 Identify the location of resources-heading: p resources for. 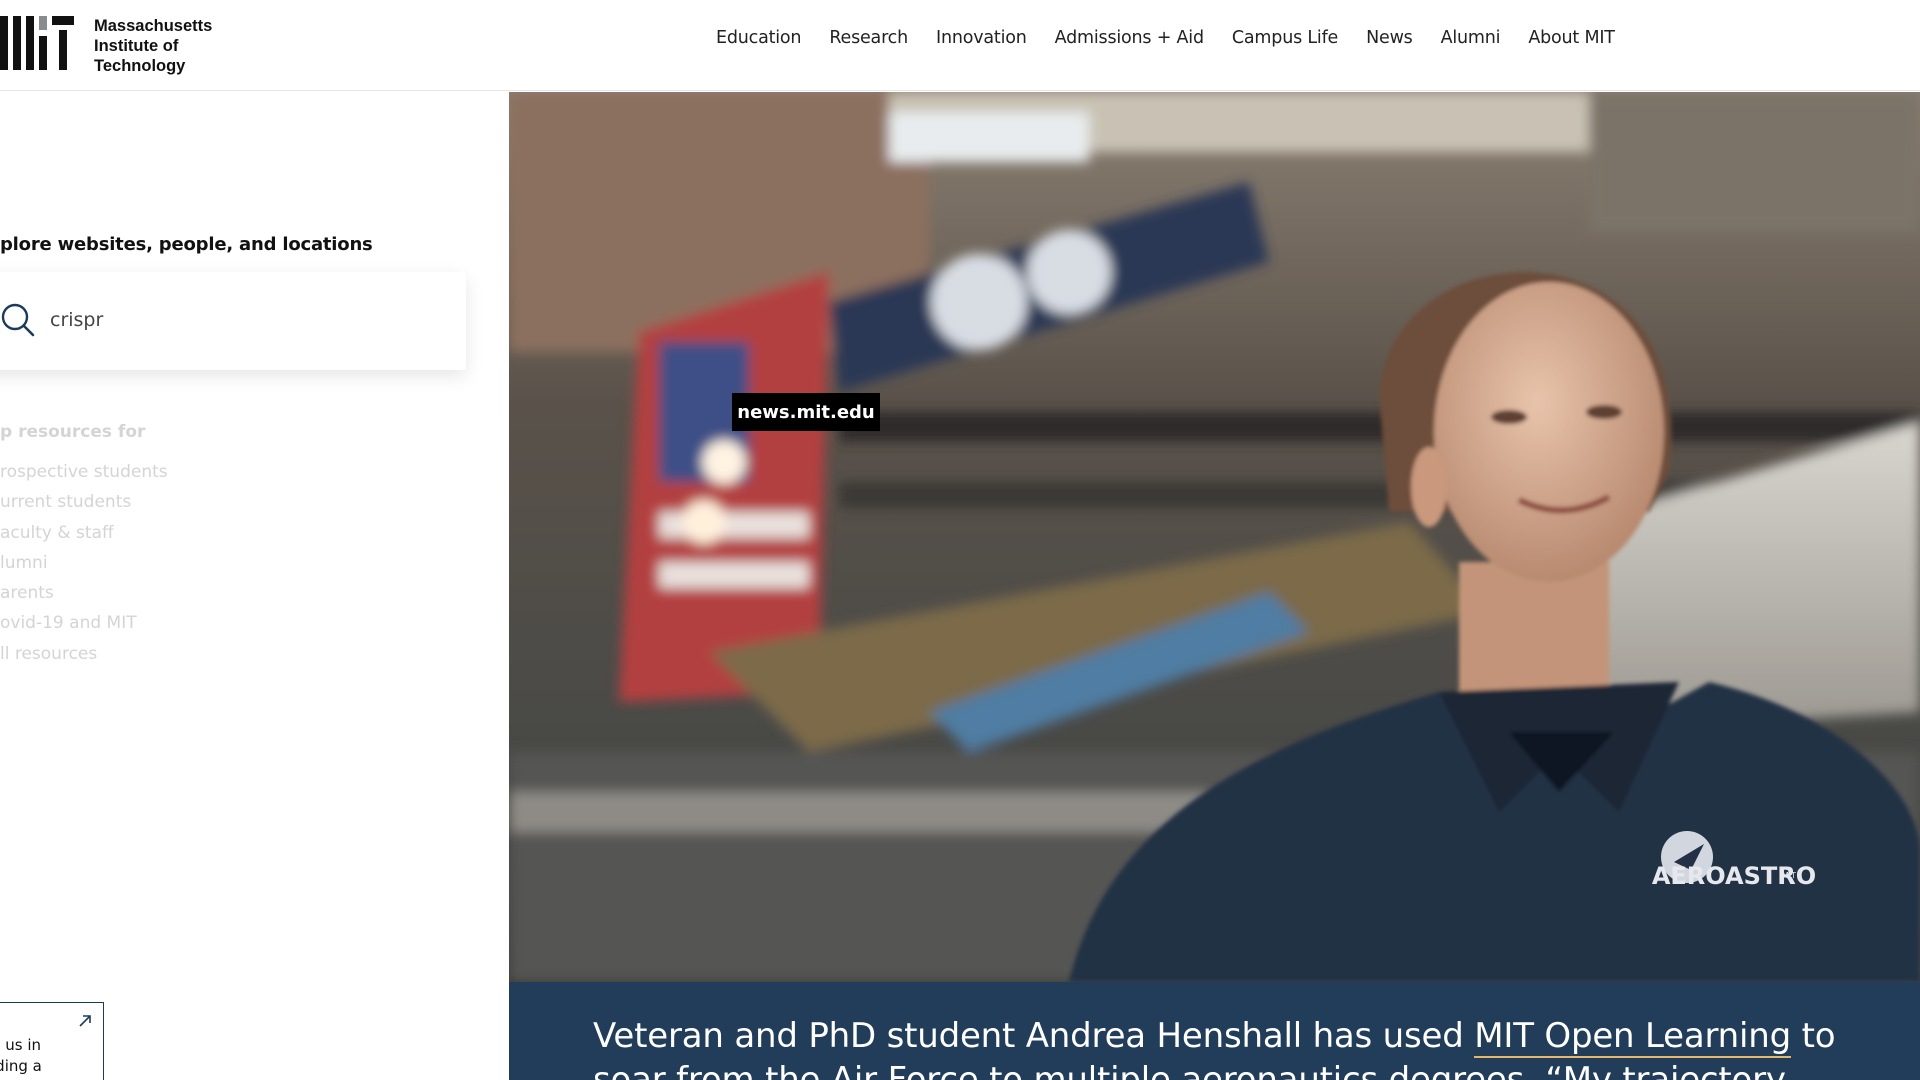
(73, 432).